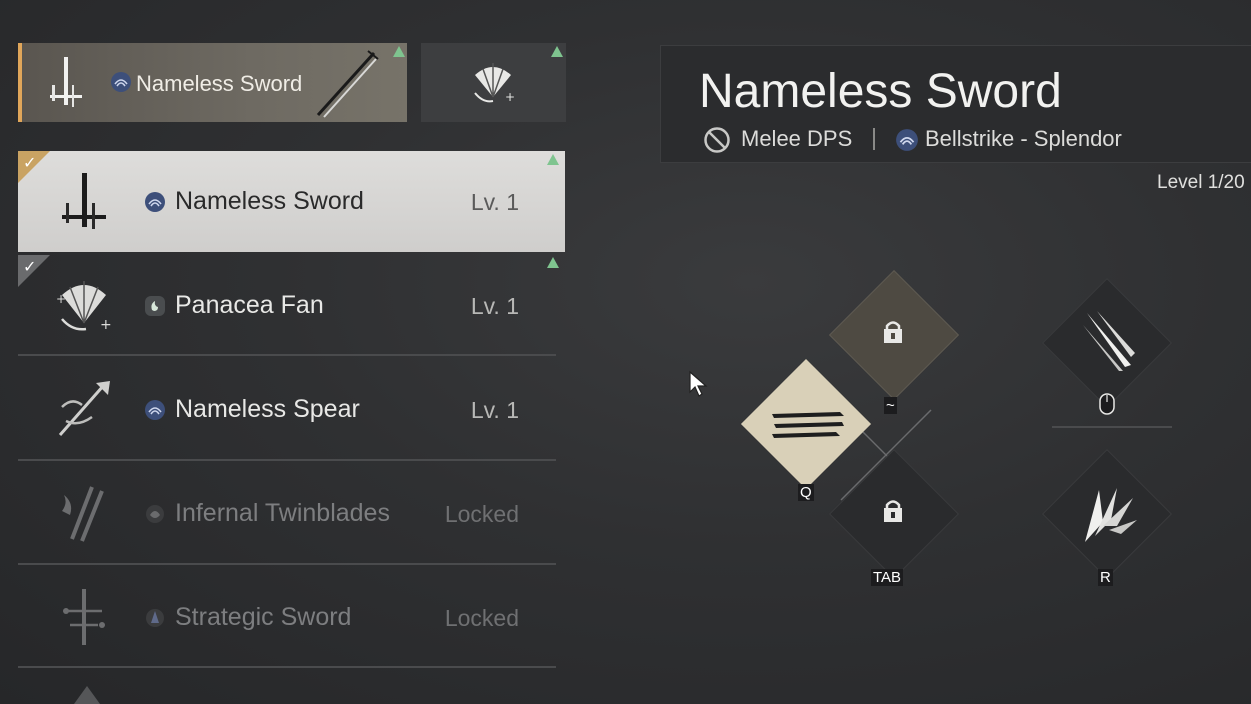 The height and width of the screenshot is (704, 1251). I want to click on weapon-martial-path: Bellstrike - Splendor, so click(1023, 138).